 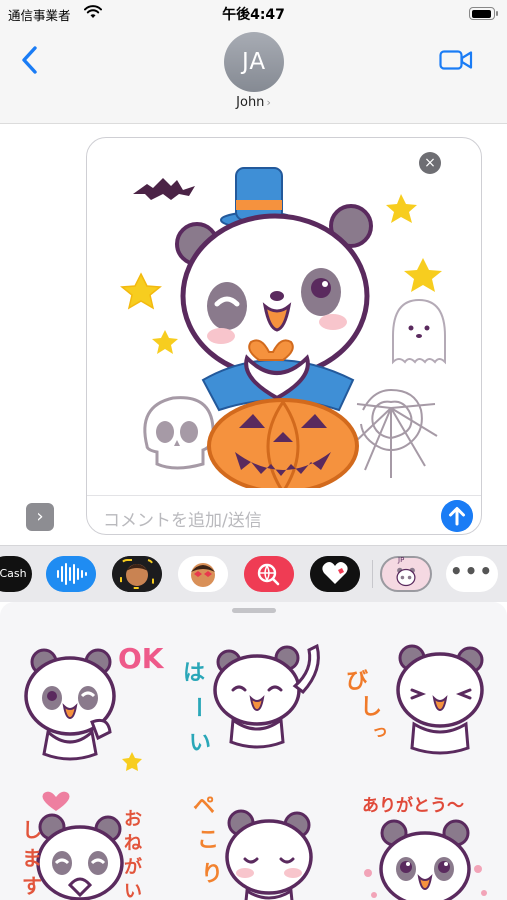 What do you see at coordinates (137, 574) in the screenshot?
I see `memoji-app-icon` at bounding box center [137, 574].